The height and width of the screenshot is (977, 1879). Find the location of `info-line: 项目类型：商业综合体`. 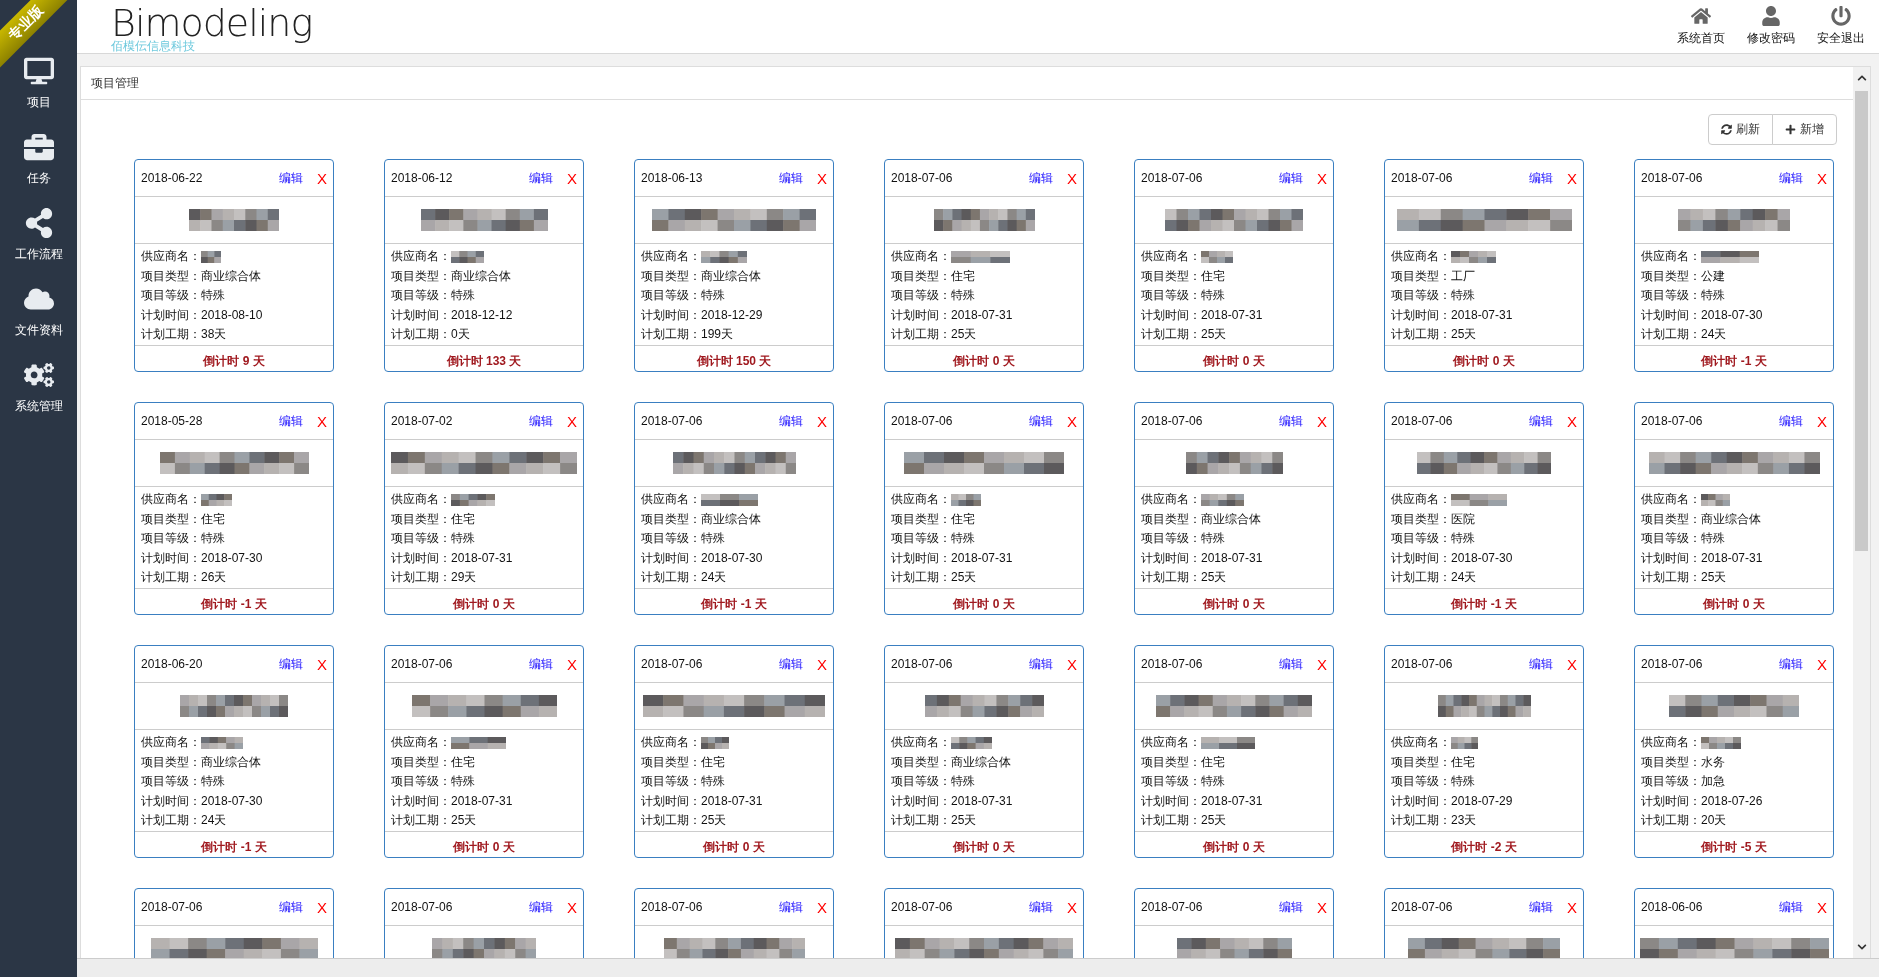

info-line: 项目类型：商业综合体 is located at coordinates (951, 762).